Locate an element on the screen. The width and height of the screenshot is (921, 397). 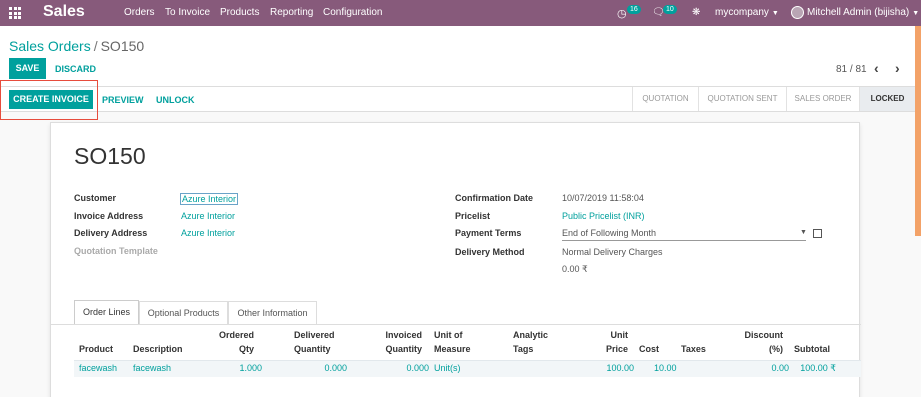
col-price-line2: Price is located at coordinates (616, 349).